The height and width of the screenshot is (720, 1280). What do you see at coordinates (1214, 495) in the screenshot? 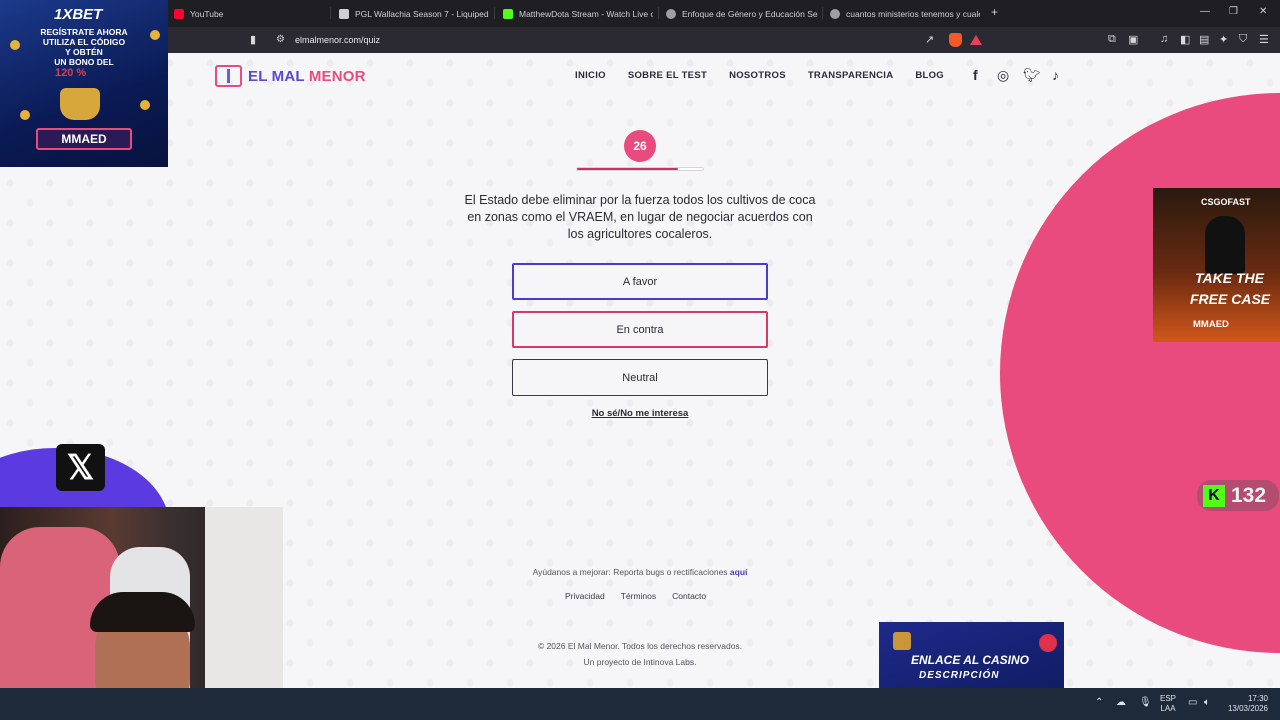
I see `kick-icon: K` at bounding box center [1214, 495].